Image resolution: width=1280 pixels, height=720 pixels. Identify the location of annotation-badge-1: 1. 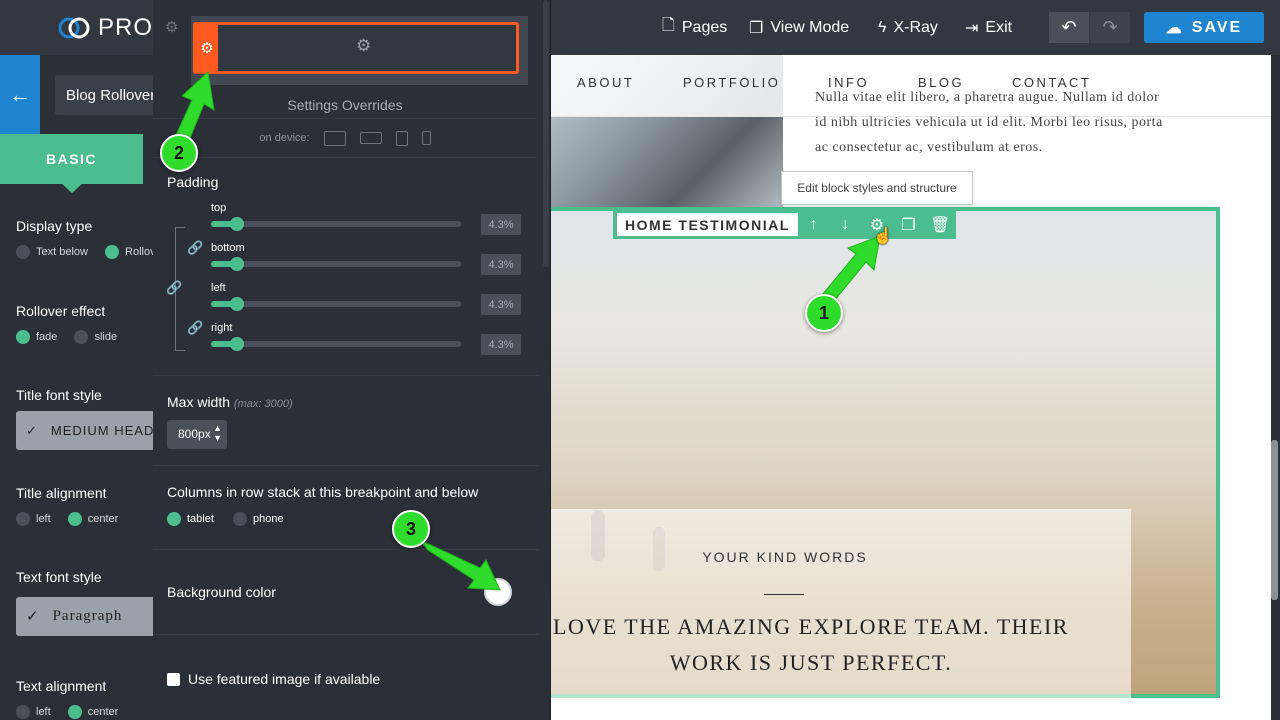
(824, 313).